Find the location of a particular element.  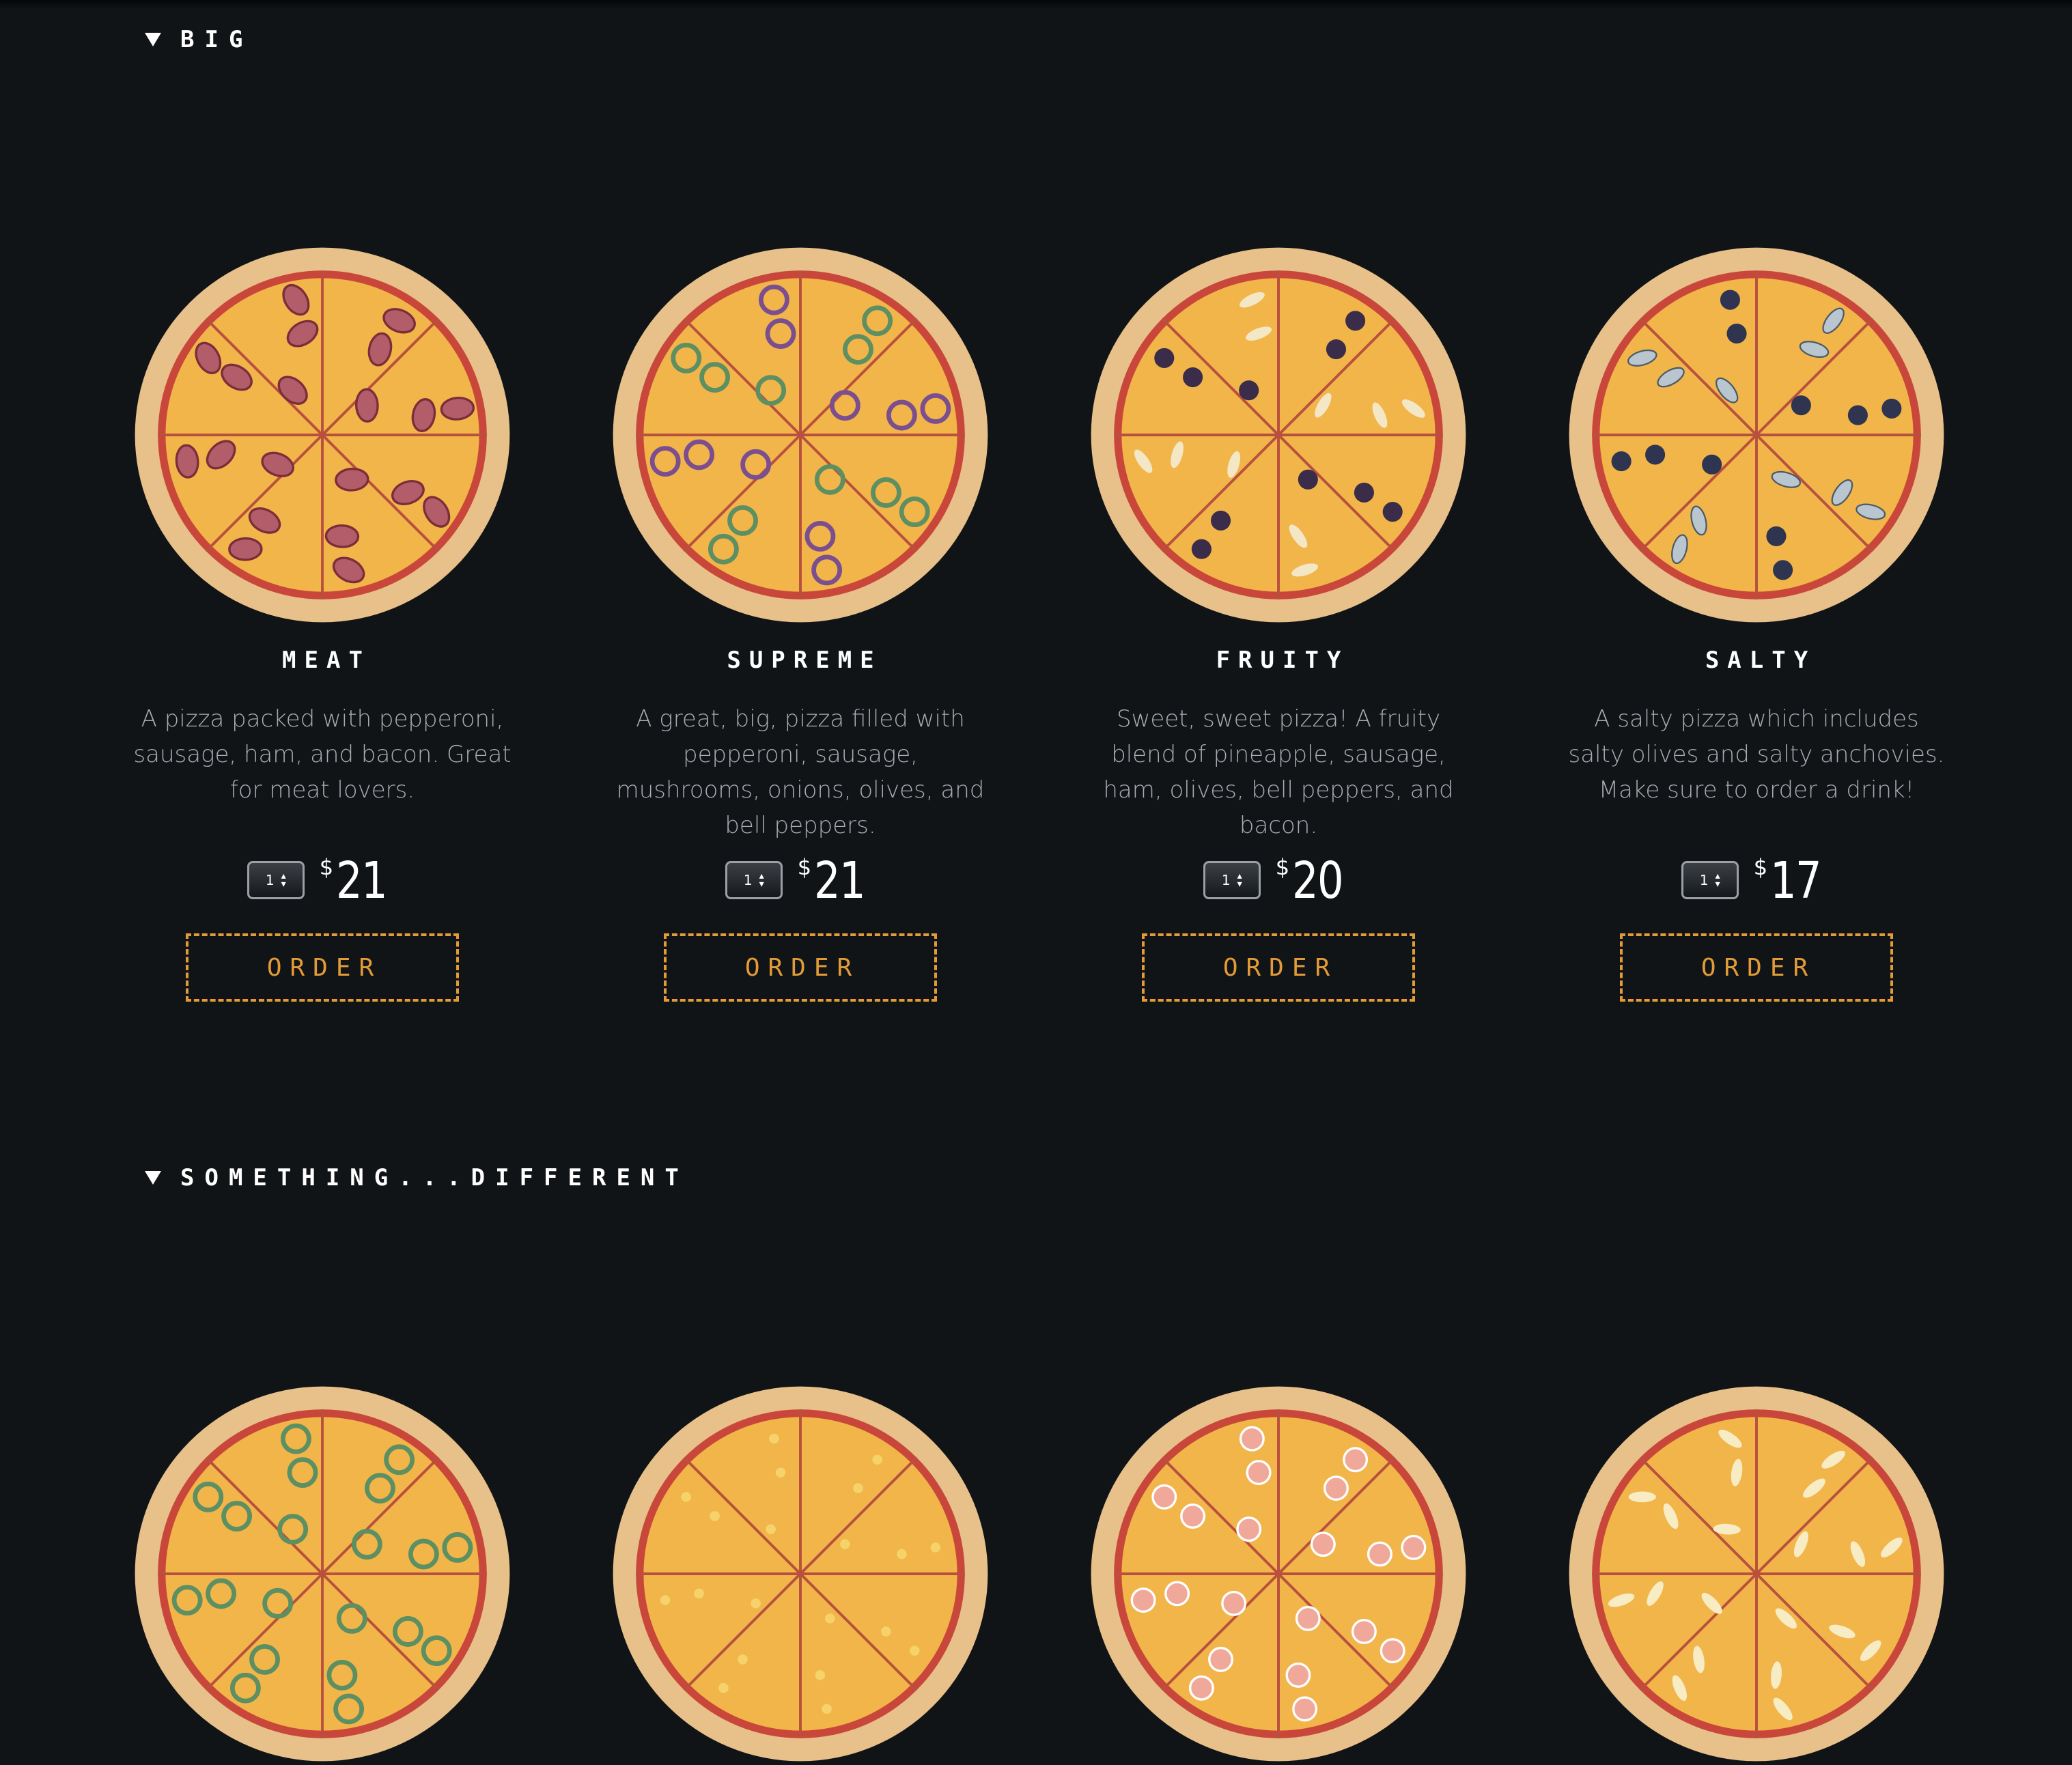

pizza-name: SUPREME is located at coordinates (804, 660).